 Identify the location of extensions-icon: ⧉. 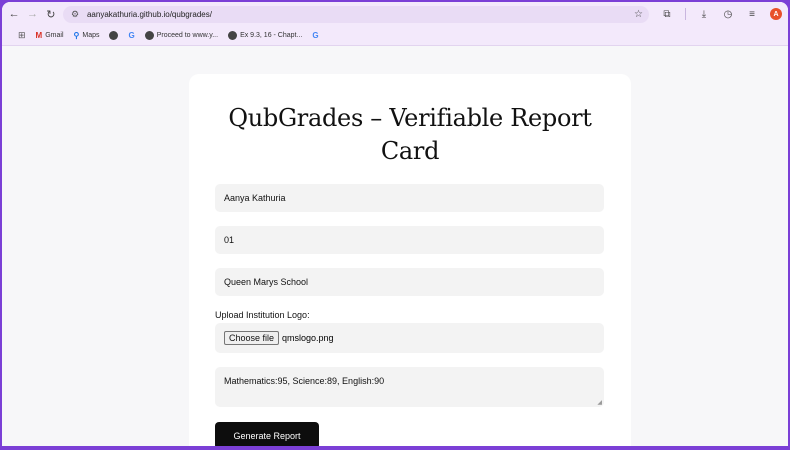
(667, 14).